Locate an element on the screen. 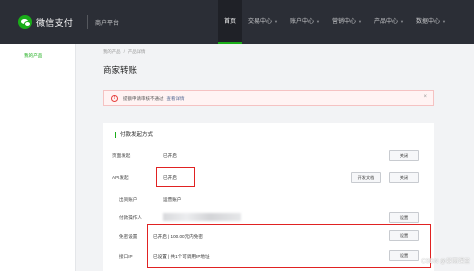 The width and height of the screenshot is (474, 271). page-title: 商家转账 is located at coordinates (120, 70).